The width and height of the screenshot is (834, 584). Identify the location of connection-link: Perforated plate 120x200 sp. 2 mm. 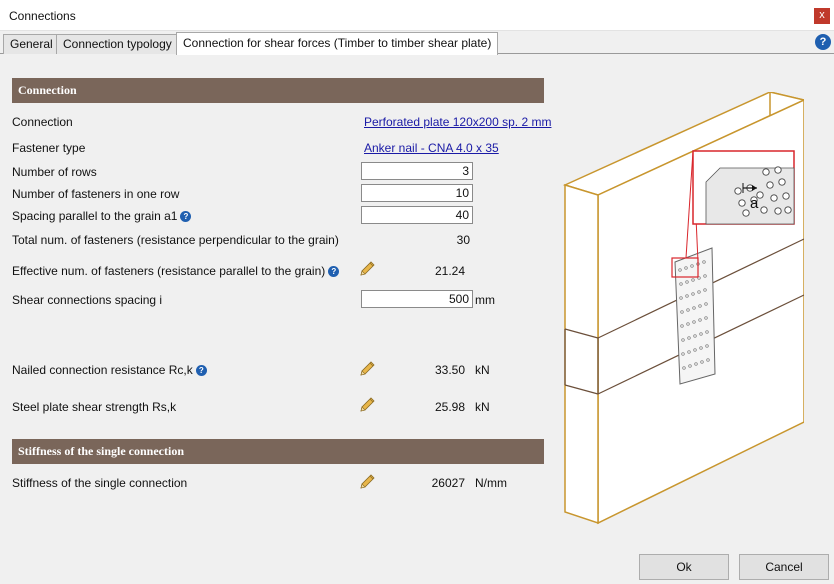
(457, 122).